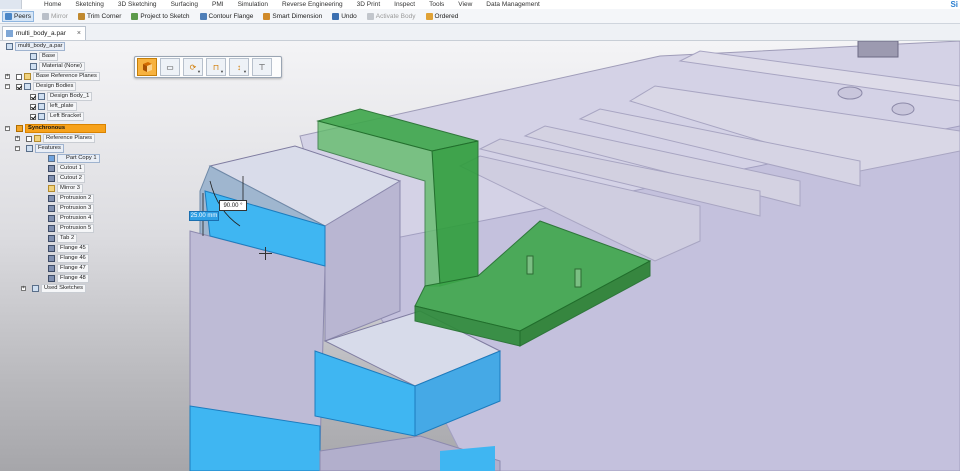  I want to click on tab-icon, so click(51, 238).